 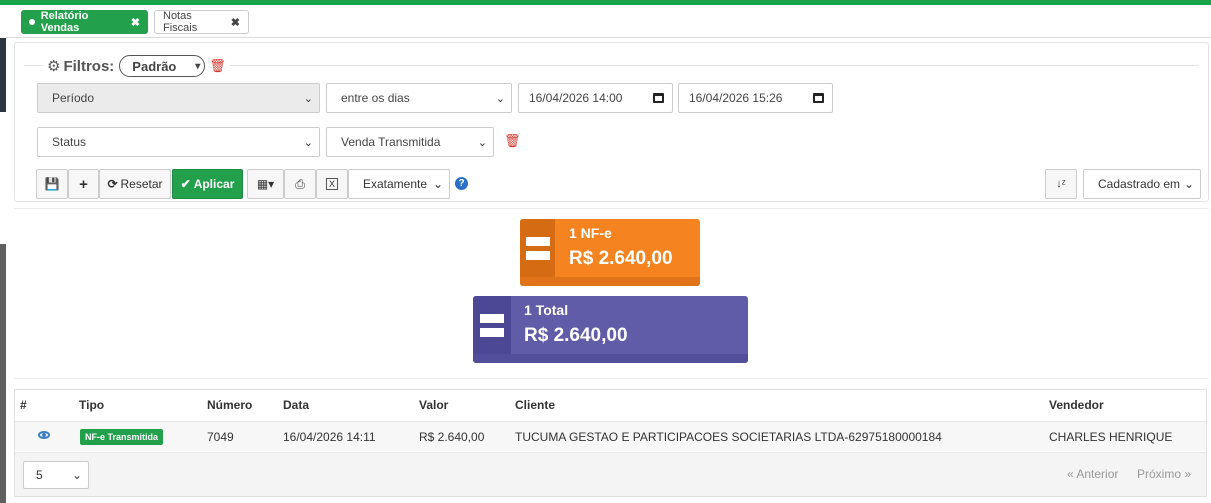 I want to click on stat-card-total: 1 Total R$ 2.640,00, so click(x=610, y=329).